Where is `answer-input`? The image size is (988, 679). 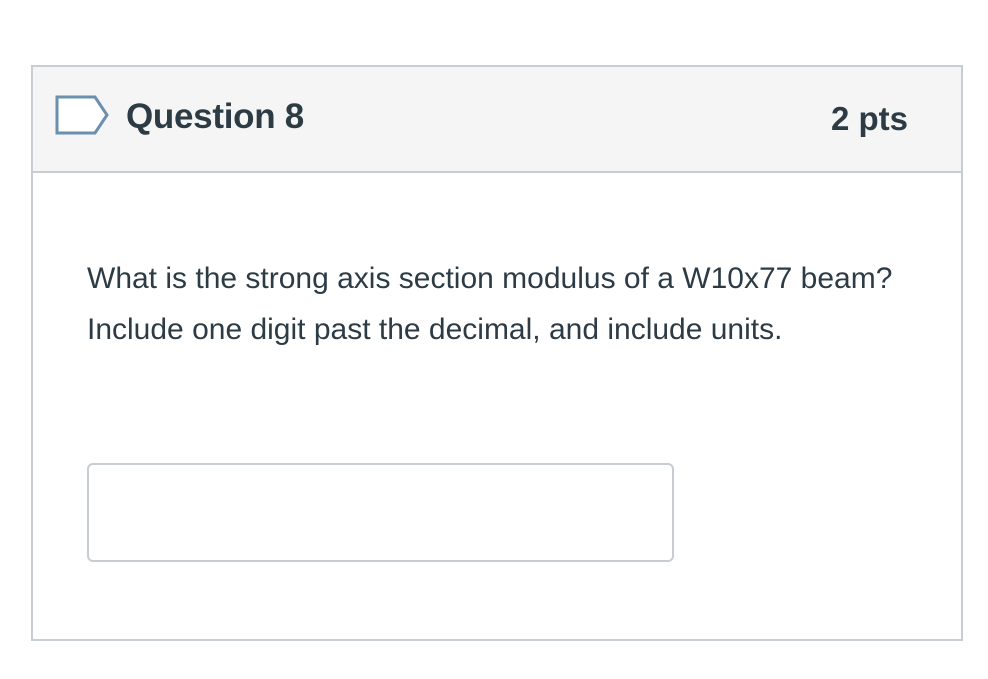
answer-input is located at coordinates (380, 512).